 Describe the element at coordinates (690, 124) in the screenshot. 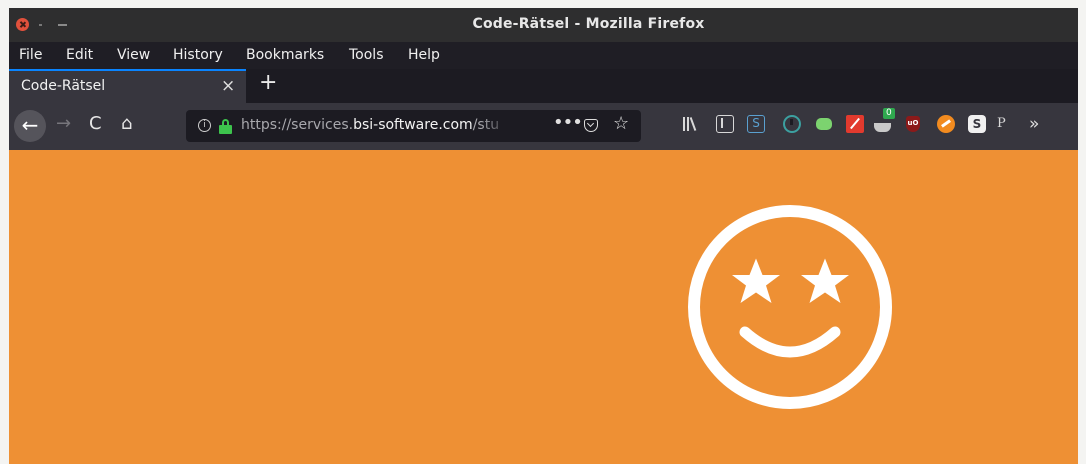

I see `library-icon` at that location.